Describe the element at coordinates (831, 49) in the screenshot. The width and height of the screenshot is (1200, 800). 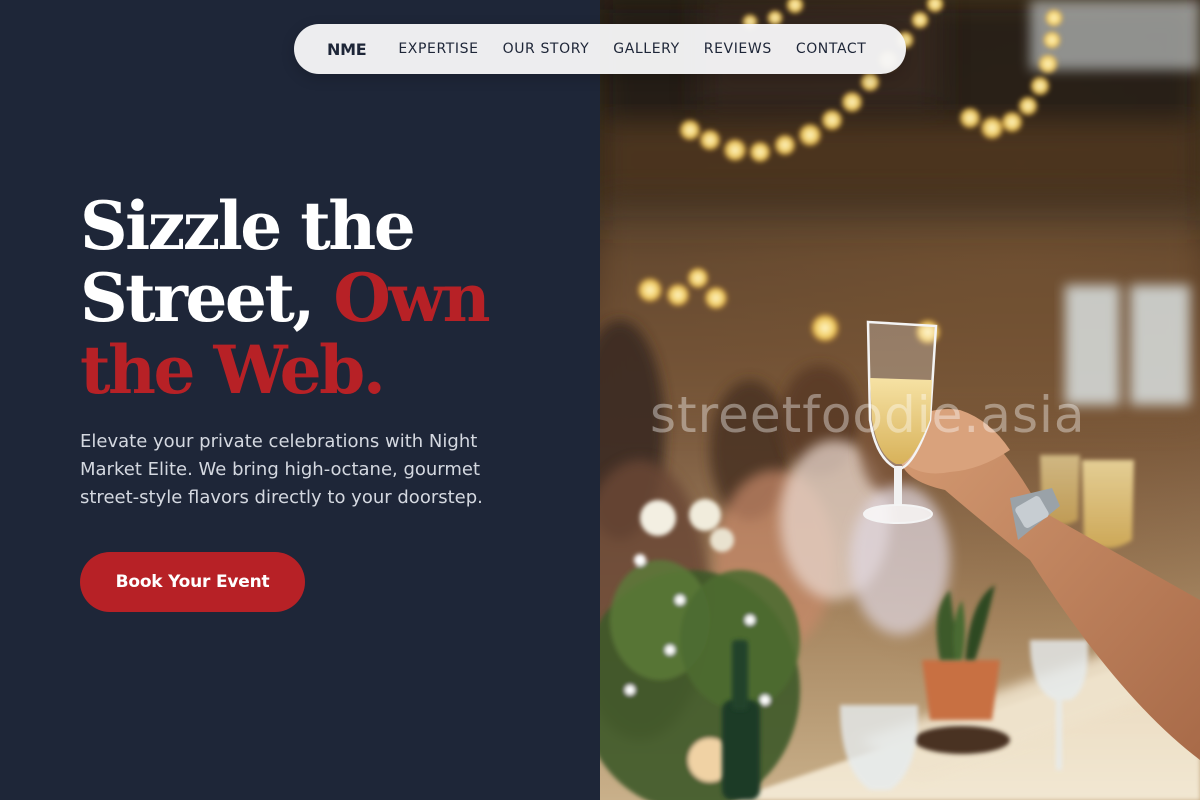
I see `nav-link-contact: CONTACT` at that location.